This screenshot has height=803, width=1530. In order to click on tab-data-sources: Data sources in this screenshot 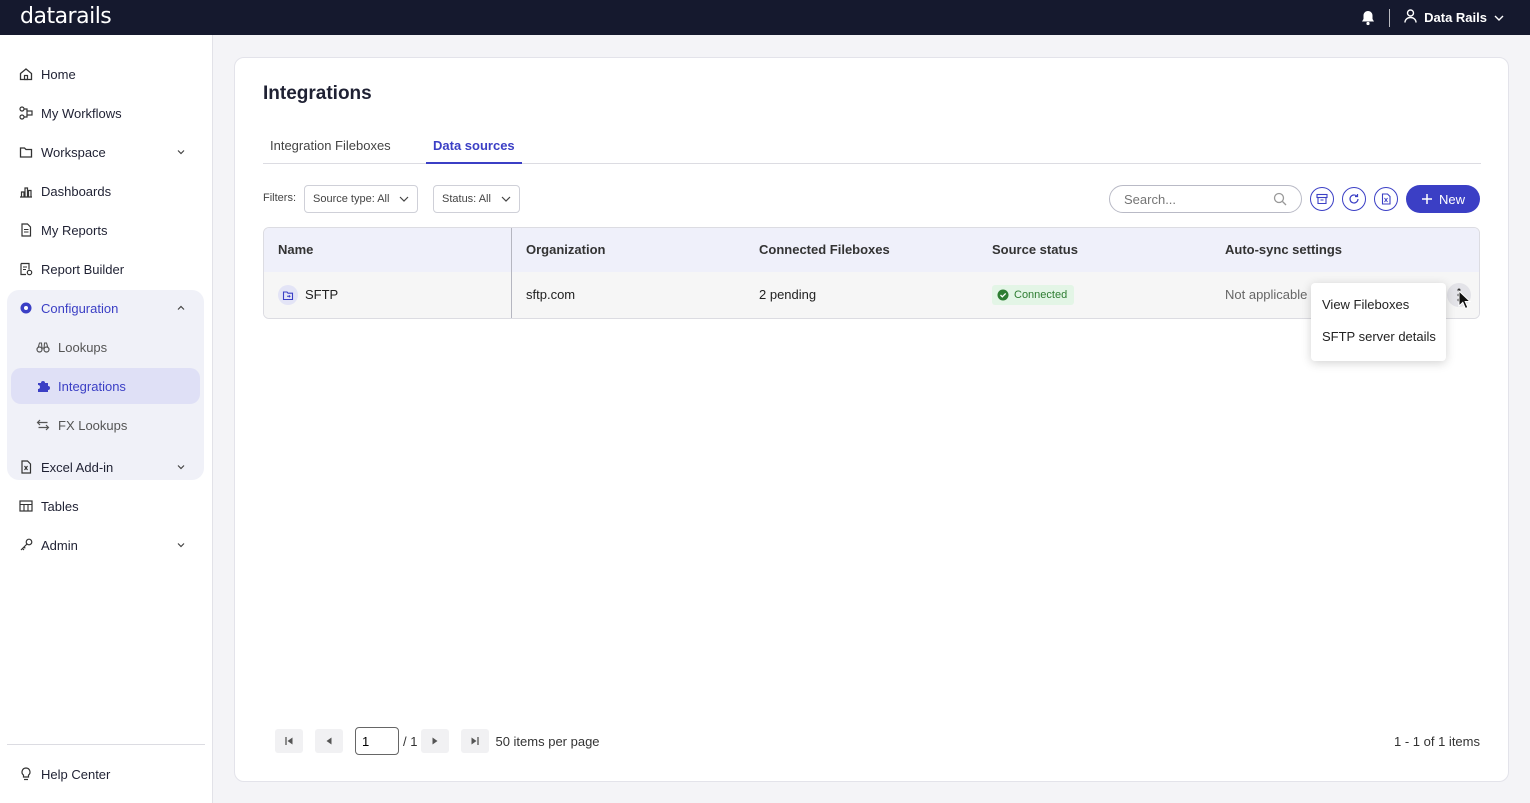, I will do `click(474, 151)`.